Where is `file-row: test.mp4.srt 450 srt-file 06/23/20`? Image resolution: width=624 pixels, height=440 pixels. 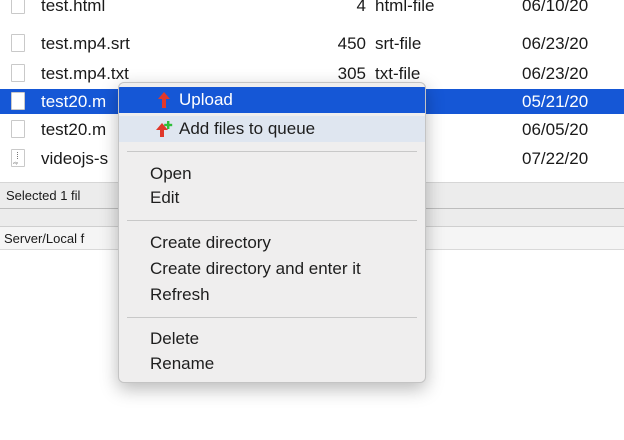 file-row: test.mp4.srt 450 srt-file 06/23/20 is located at coordinates (312, 43).